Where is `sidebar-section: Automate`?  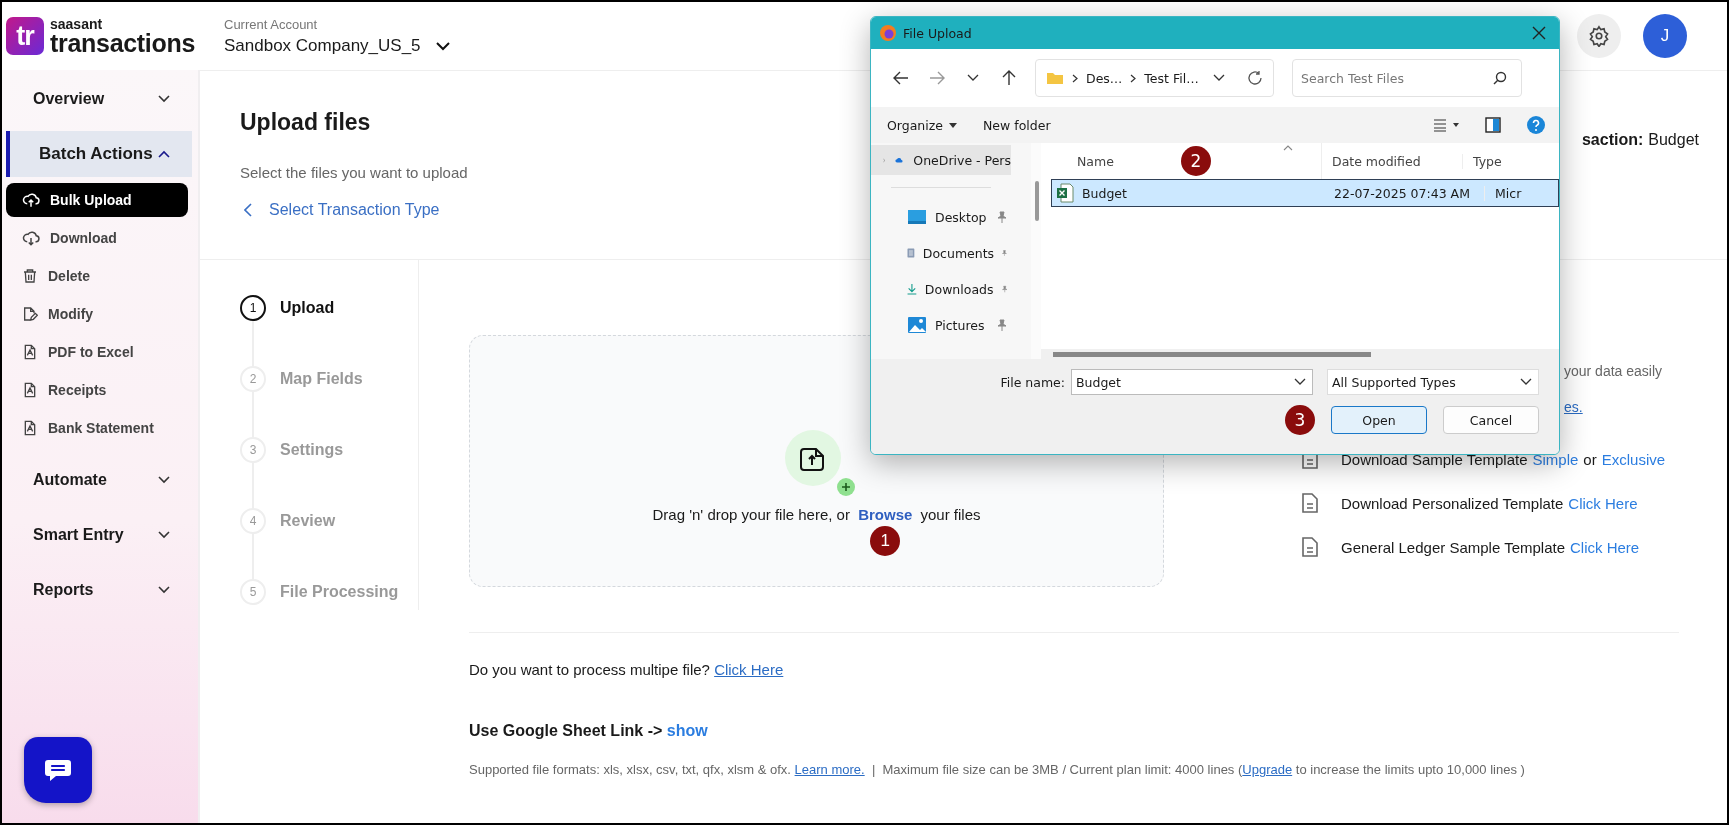
sidebar-section: Automate is located at coordinates (99, 480).